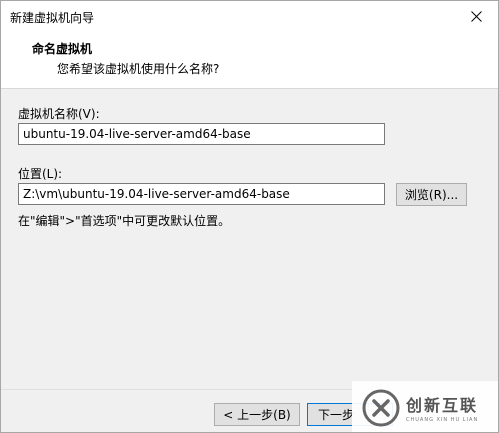 Image resolution: width=499 pixels, height=433 pixels. What do you see at coordinates (201, 194) in the screenshot?
I see `location-input` at bounding box center [201, 194].